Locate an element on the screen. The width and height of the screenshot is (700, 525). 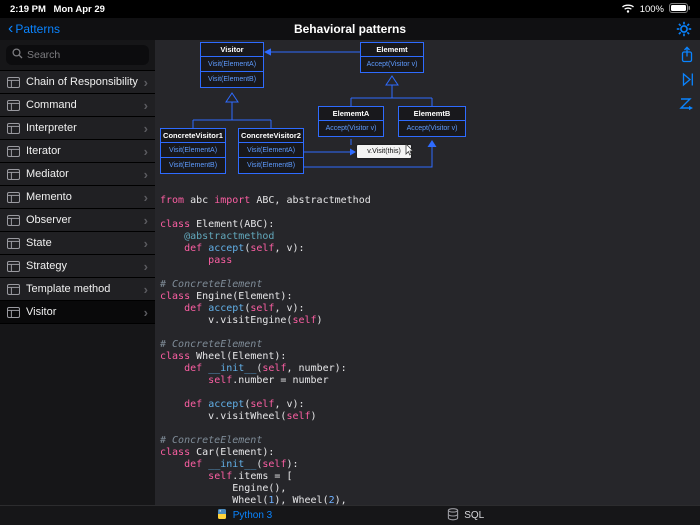
search-box is located at coordinates (77, 55).